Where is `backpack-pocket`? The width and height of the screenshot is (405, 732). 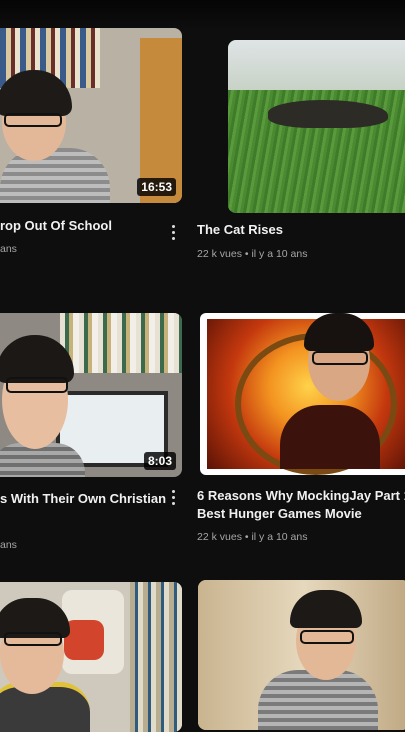
backpack-pocket is located at coordinates (84, 640).